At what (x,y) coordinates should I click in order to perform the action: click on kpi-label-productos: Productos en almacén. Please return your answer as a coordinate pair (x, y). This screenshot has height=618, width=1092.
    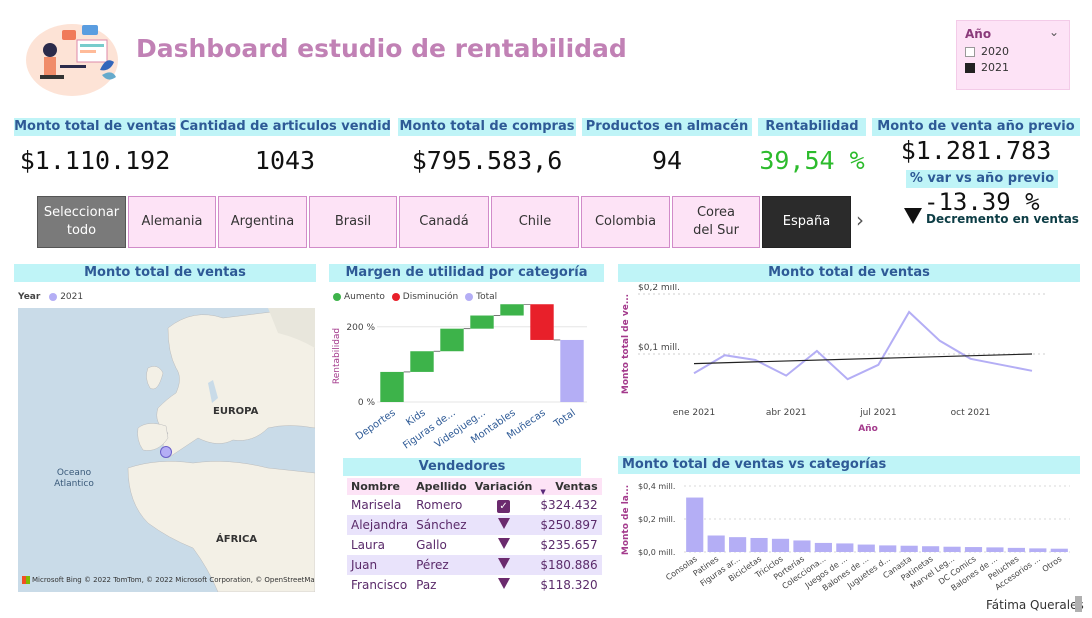
    Looking at the image, I should click on (667, 127).